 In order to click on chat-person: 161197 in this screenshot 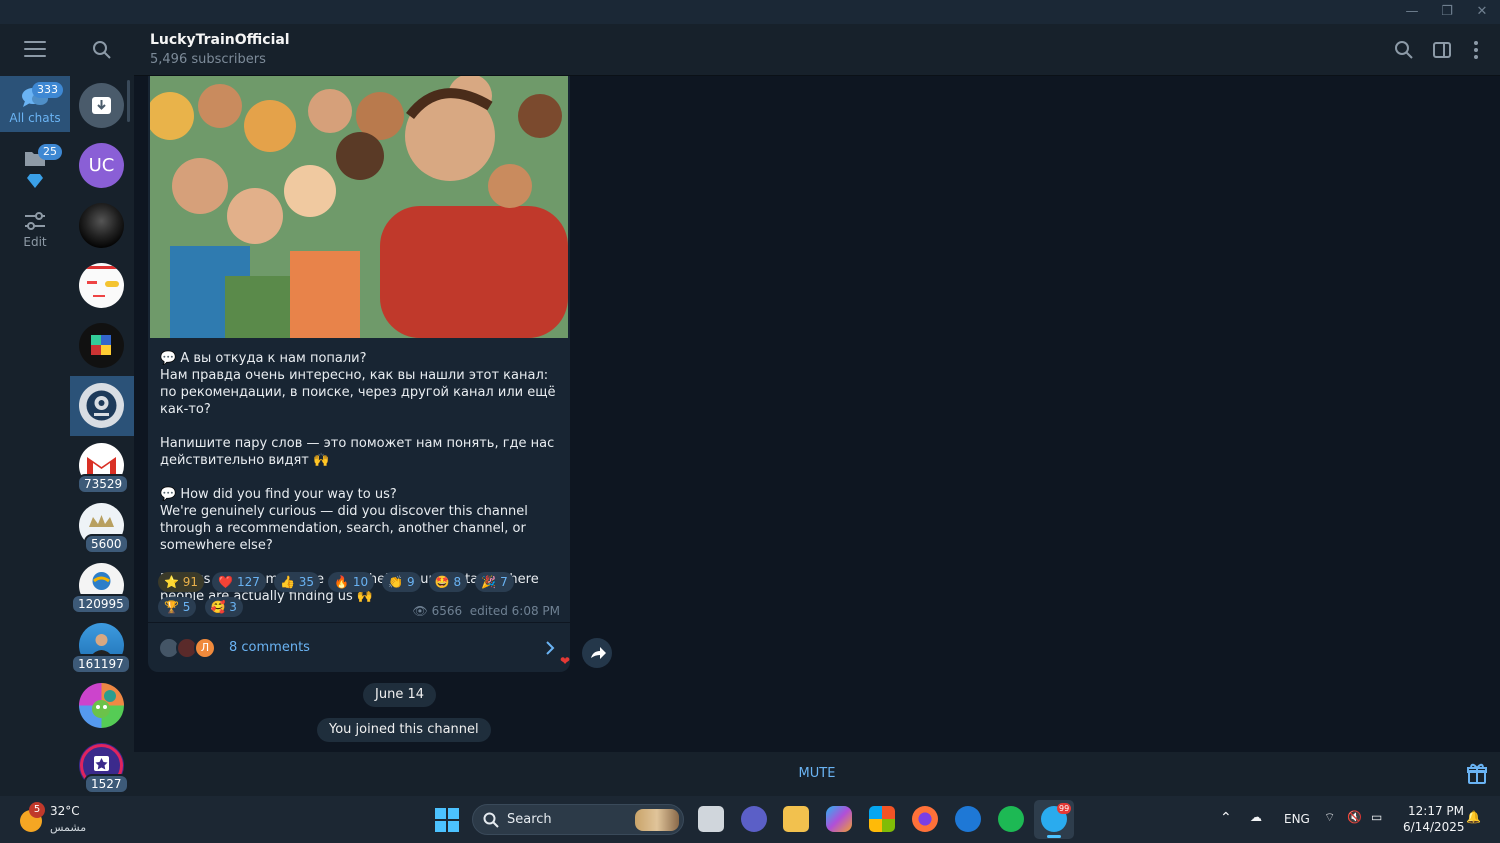, I will do `click(102, 646)`.